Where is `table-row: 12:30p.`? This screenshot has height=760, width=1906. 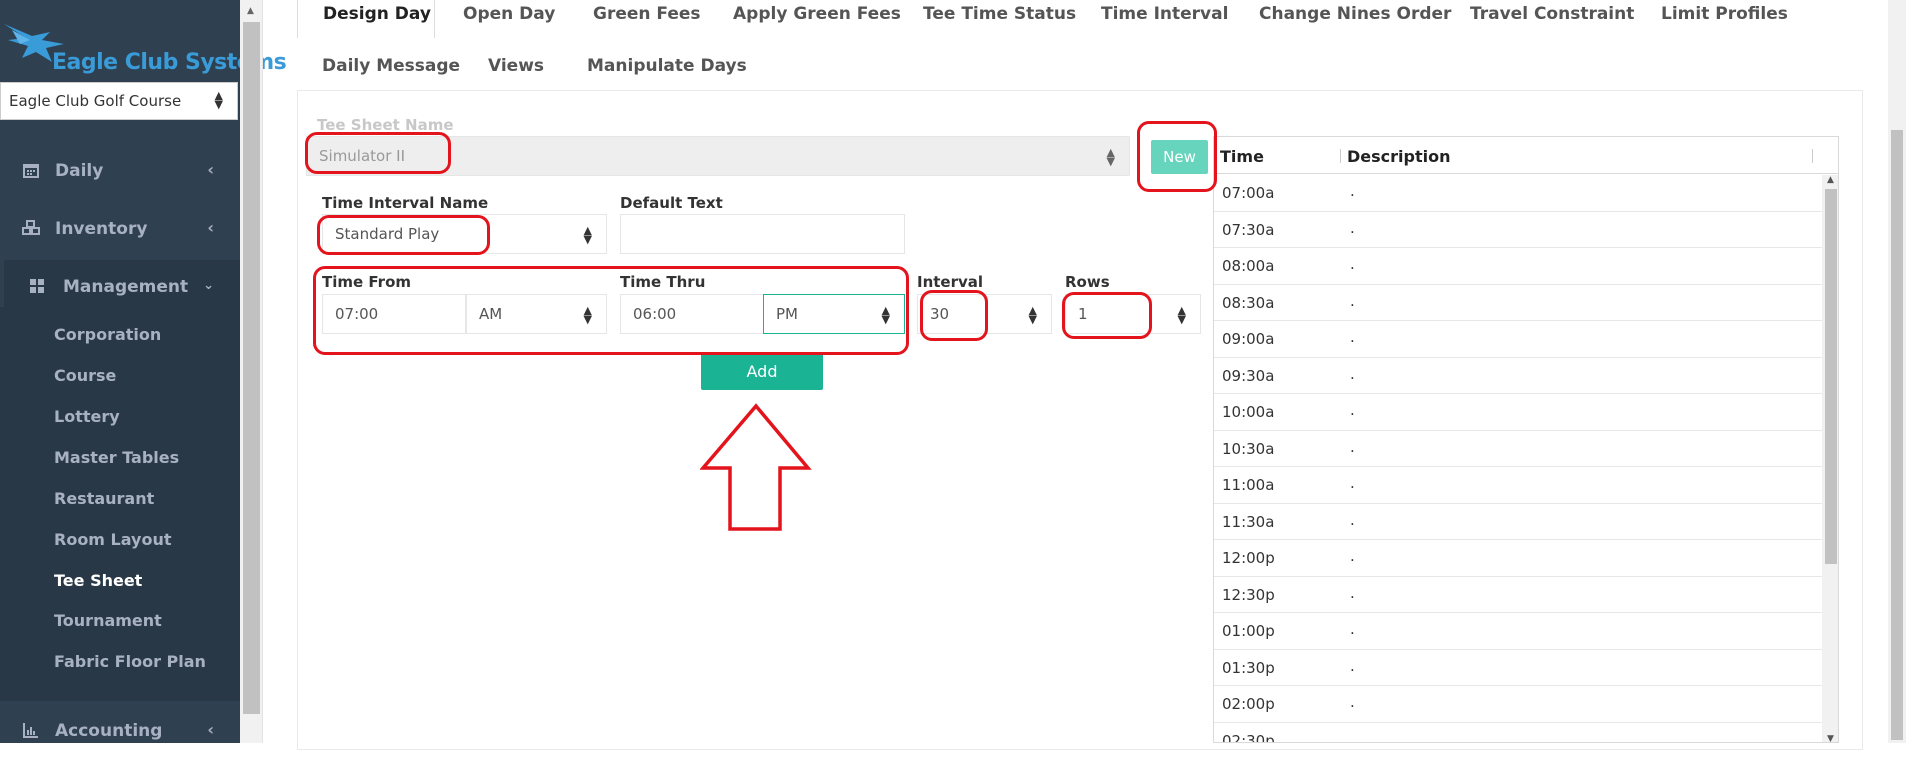
table-row: 12:30p. is located at coordinates (1519, 595).